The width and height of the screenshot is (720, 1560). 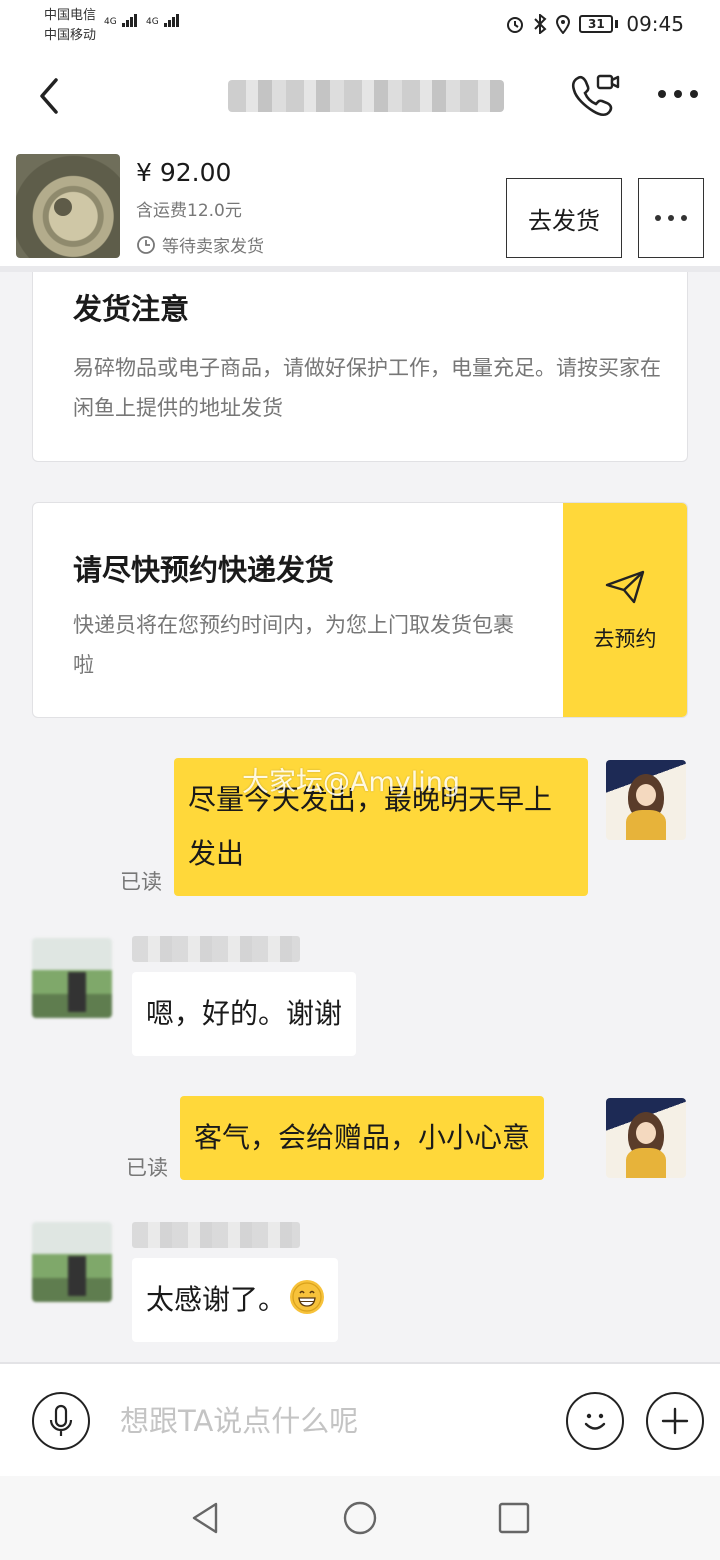 I want to click on message-input-bar, so click(x=360, y=1419).